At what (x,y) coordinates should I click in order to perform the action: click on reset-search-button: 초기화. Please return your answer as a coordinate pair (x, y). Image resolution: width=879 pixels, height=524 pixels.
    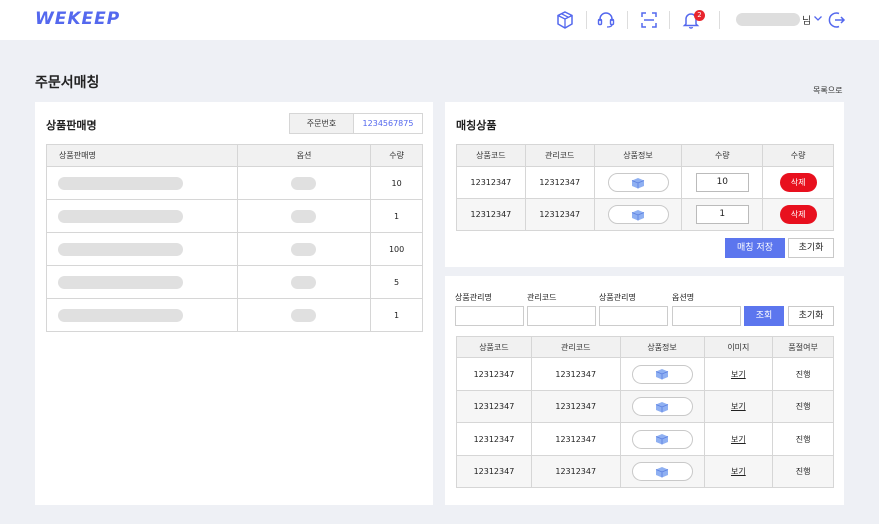
    Looking at the image, I should click on (811, 316).